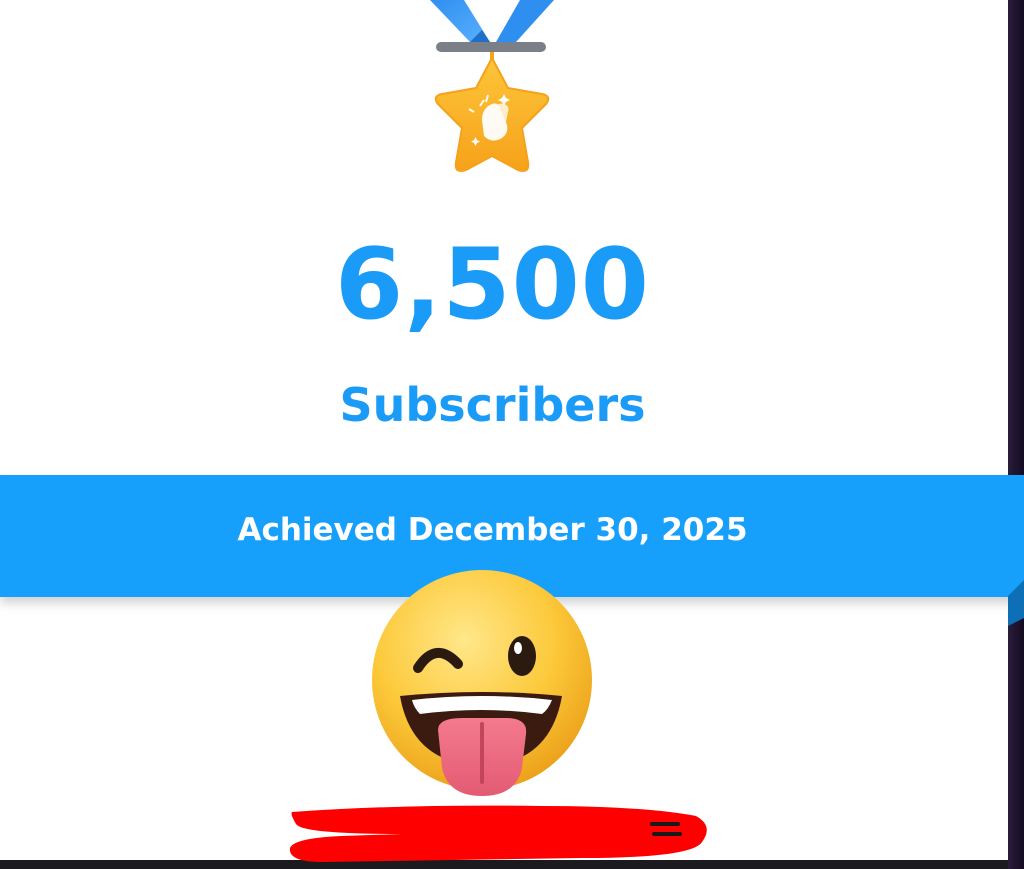 This screenshot has height=869, width=1024. Describe the element at coordinates (1016, 434) in the screenshot. I see `window-edge` at that location.